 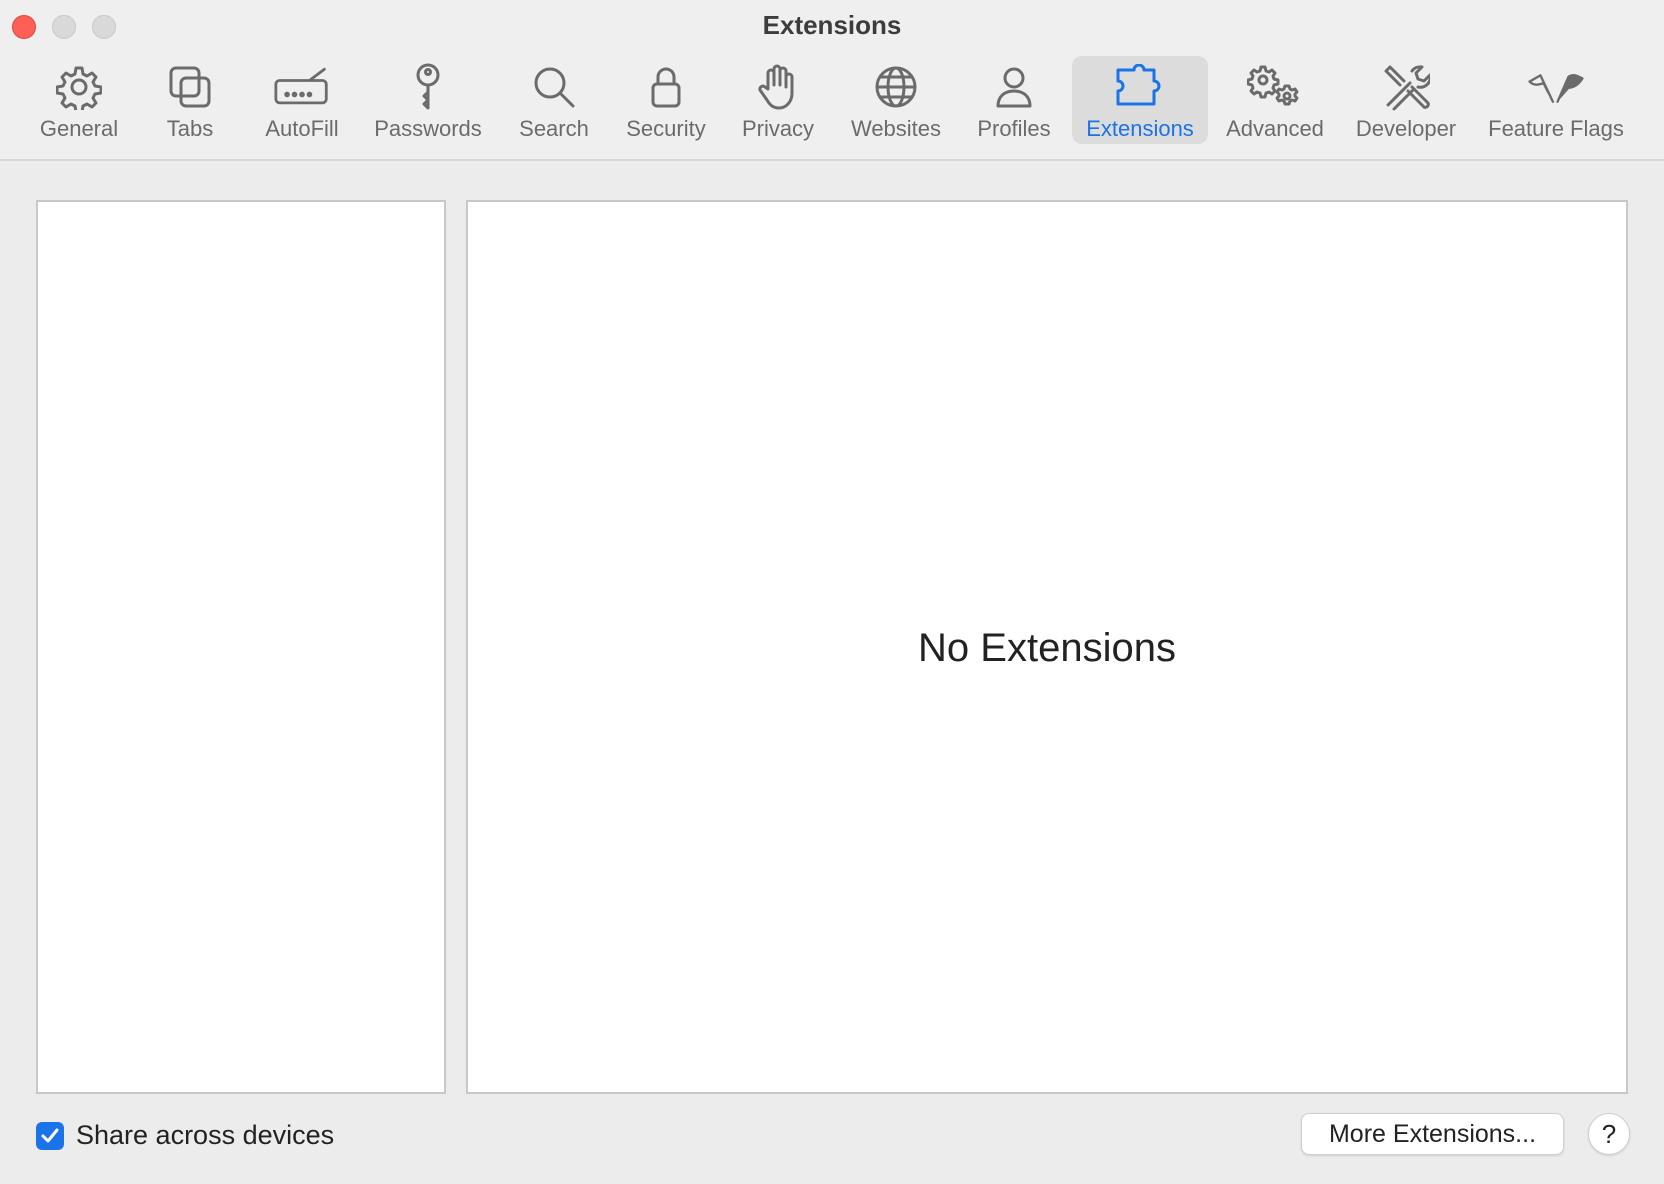 I want to click on tab-websites: Websites, so click(x=896, y=100).